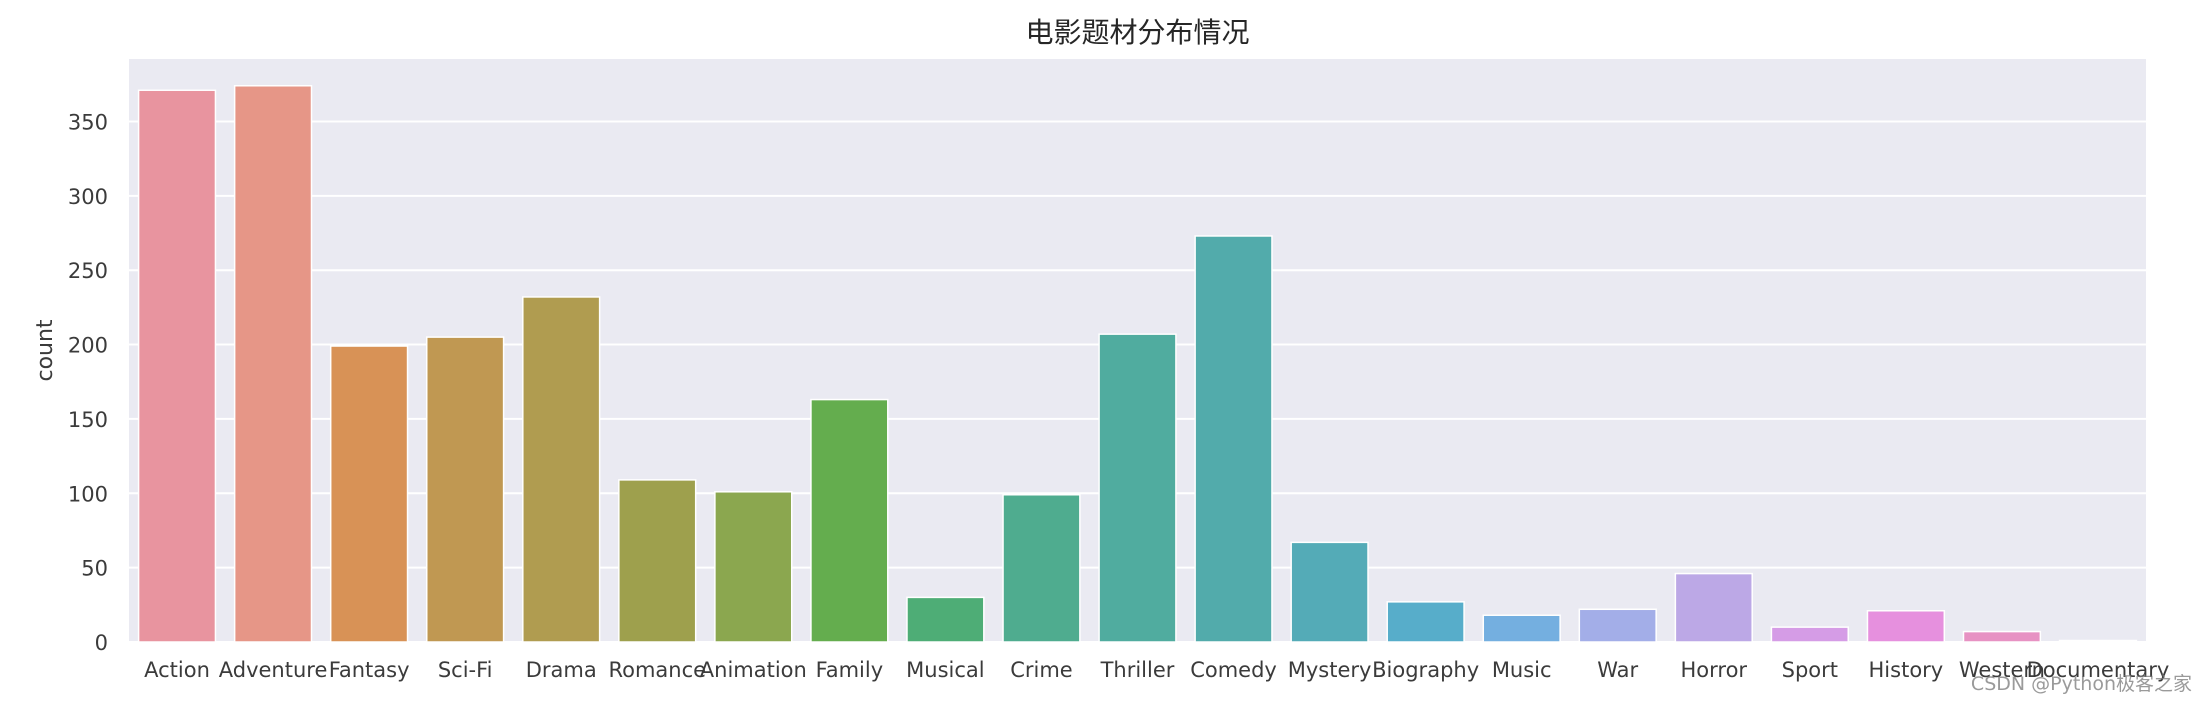  I want to click on chart-title: 电影题材分布情况, so click(1137, 32).